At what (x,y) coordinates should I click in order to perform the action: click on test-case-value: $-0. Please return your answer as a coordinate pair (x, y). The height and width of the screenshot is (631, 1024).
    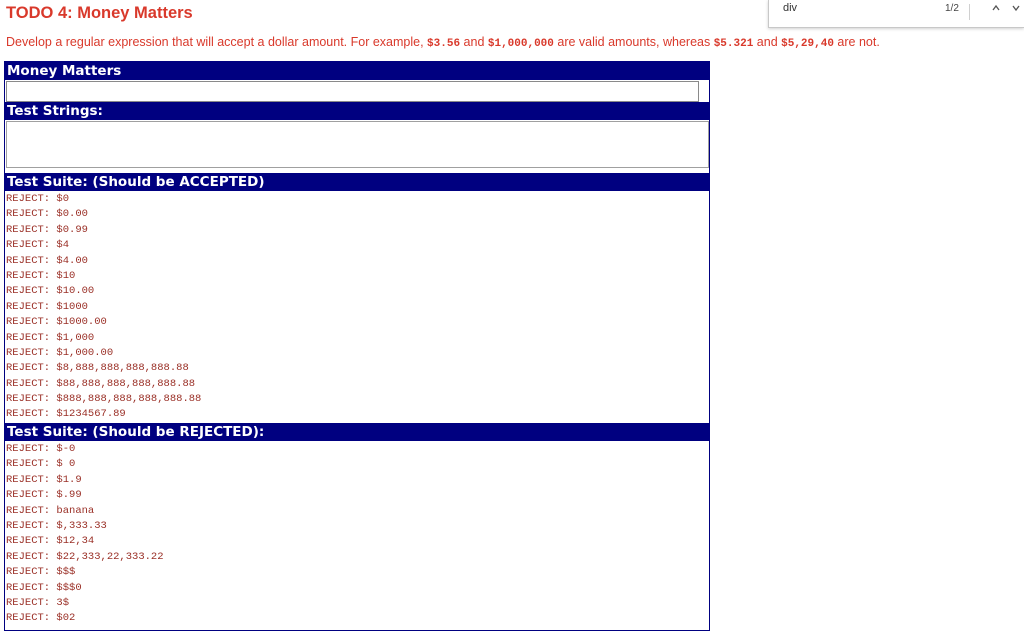
    Looking at the image, I should click on (66, 449).